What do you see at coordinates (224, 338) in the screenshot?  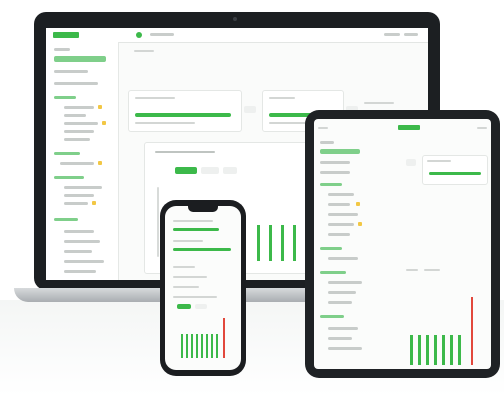 I see `chart-bar-alert` at bounding box center [224, 338].